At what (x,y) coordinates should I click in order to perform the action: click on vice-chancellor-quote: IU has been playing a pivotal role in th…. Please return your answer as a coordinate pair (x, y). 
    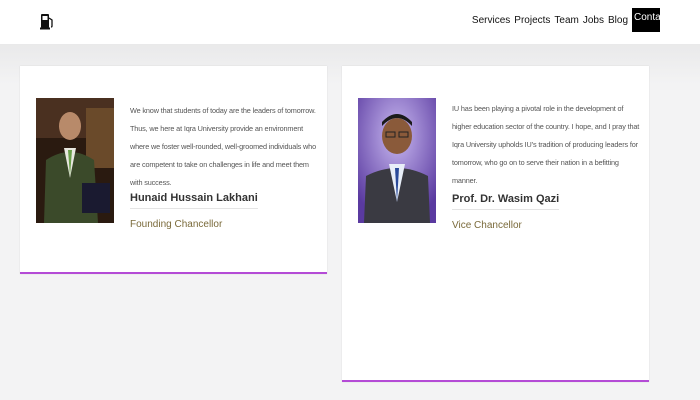
    Looking at the image, I should click on (546, 144).